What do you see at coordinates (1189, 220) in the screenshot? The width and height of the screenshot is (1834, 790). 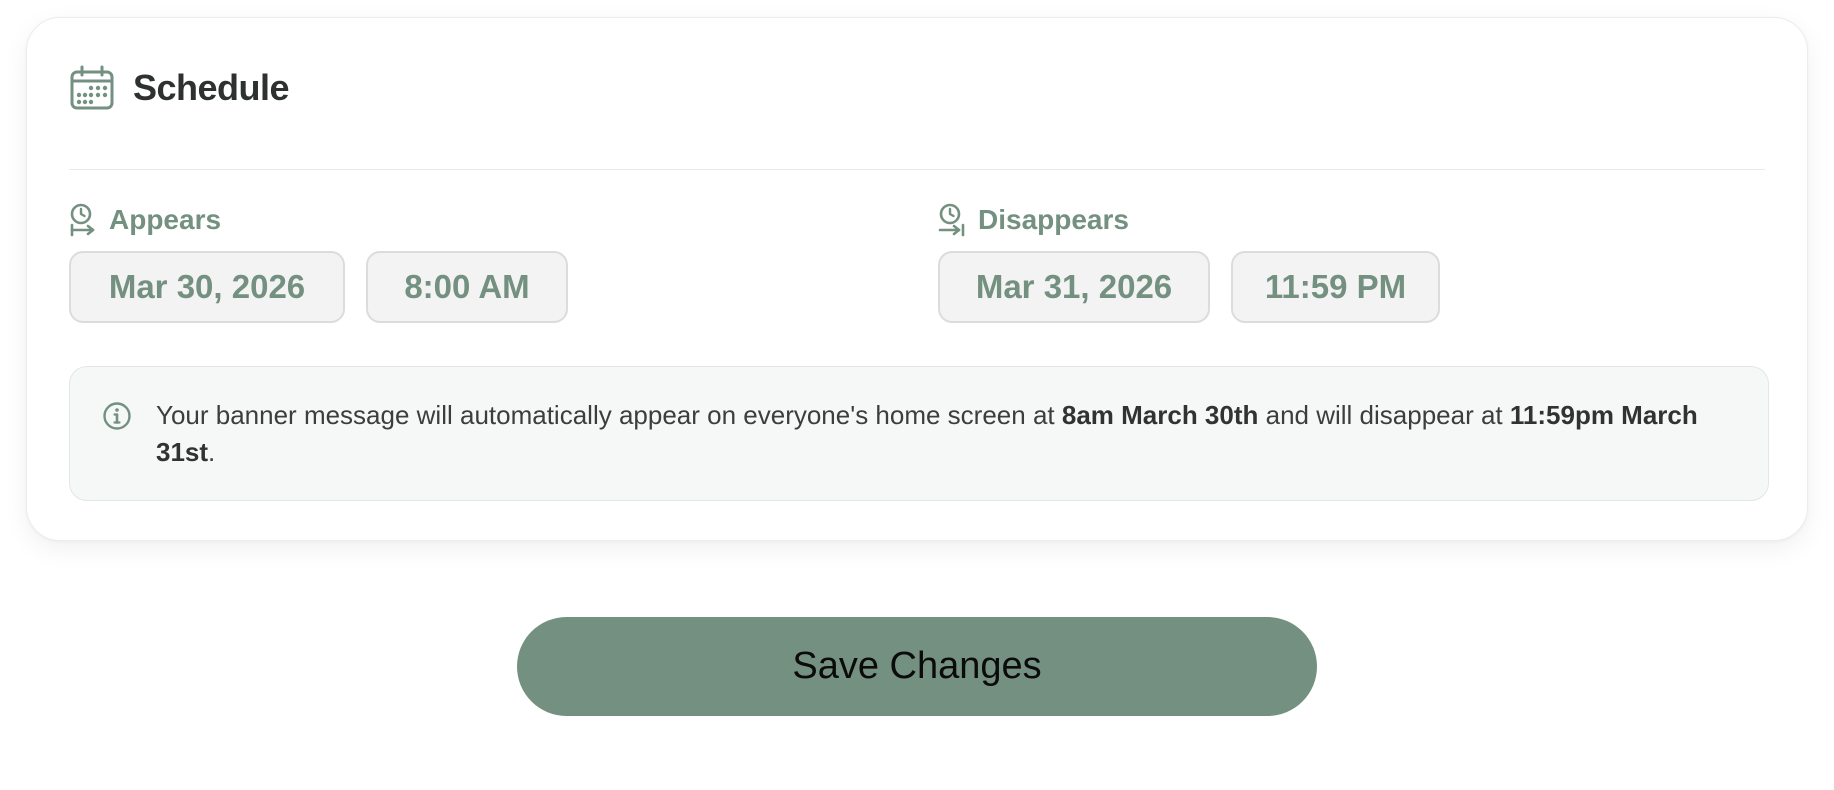 I see `disappears-label-row: Disappears` at bounding box center [1189, 220].